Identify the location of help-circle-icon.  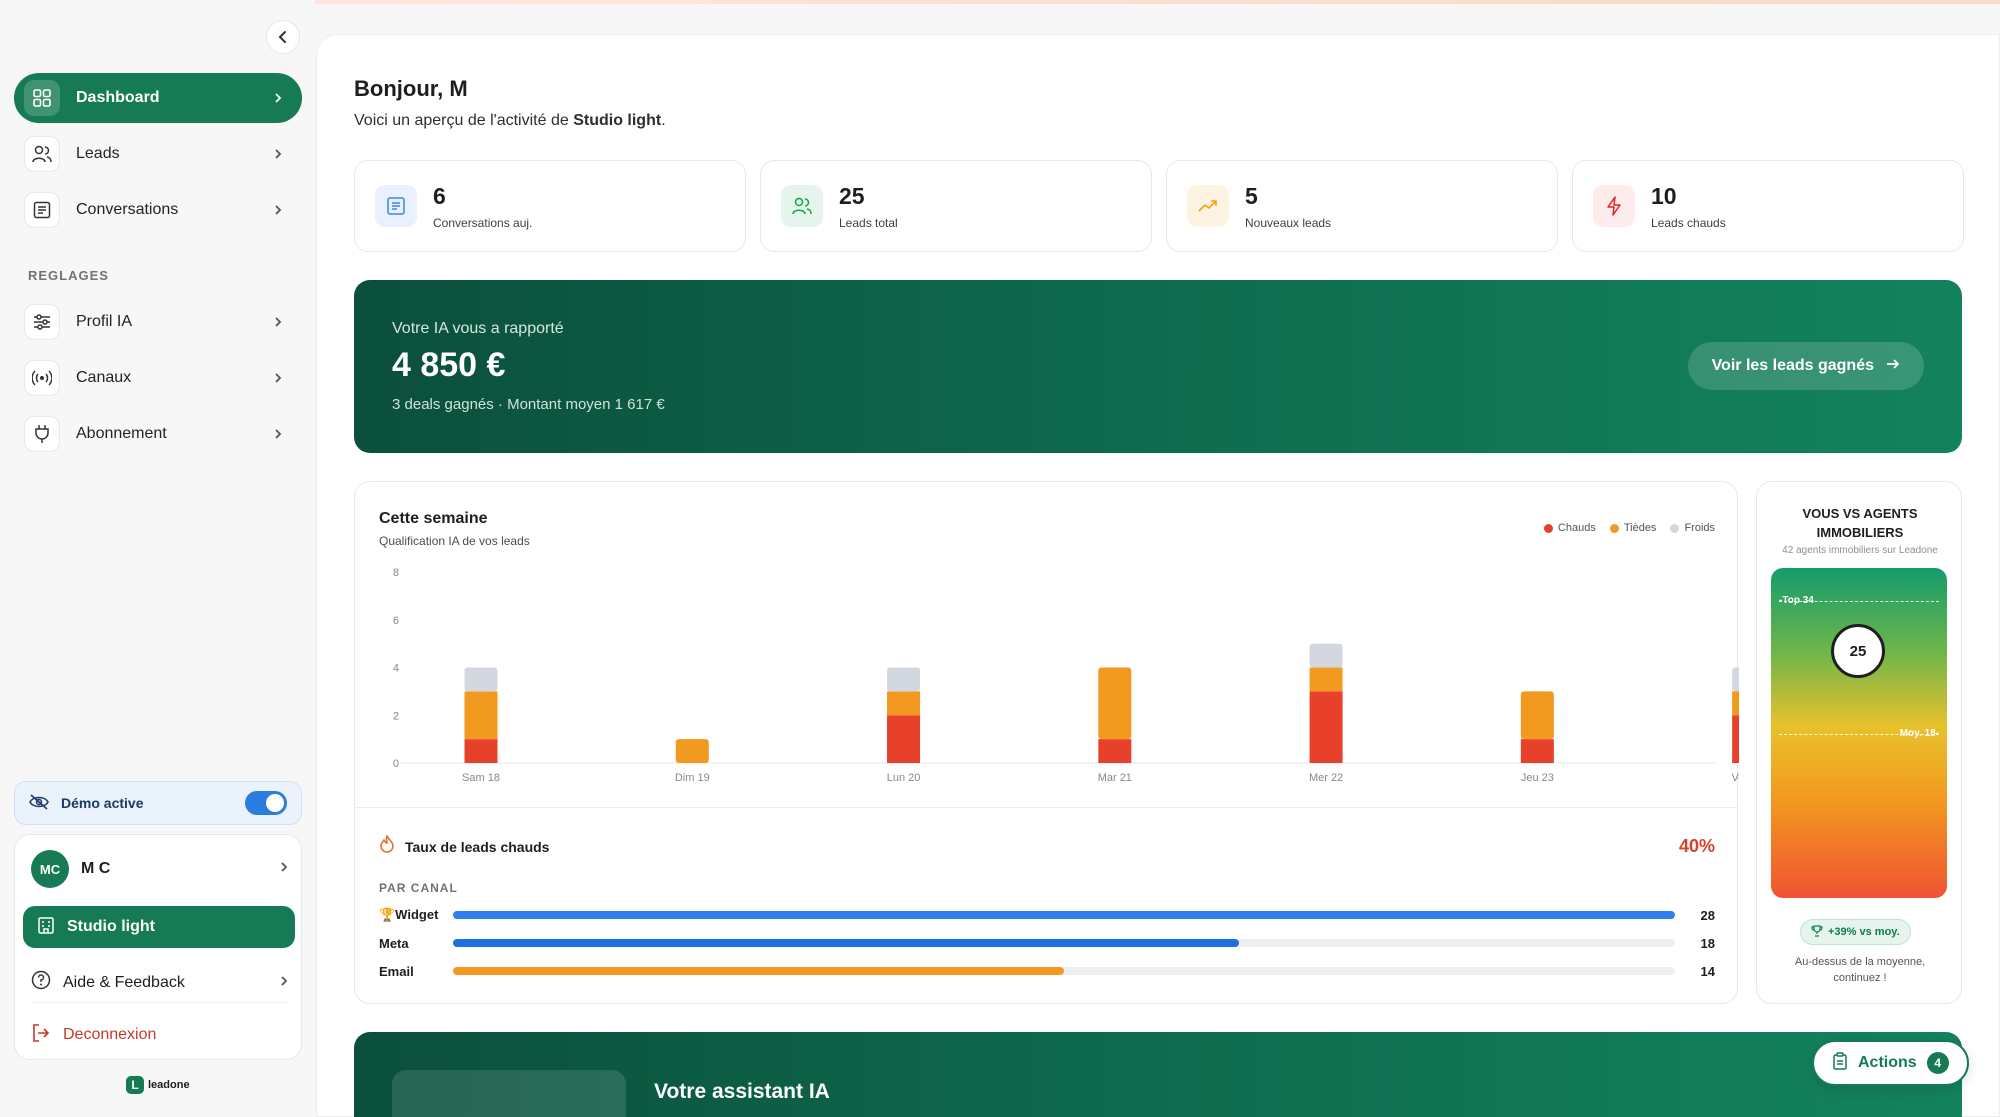
(41, 982).